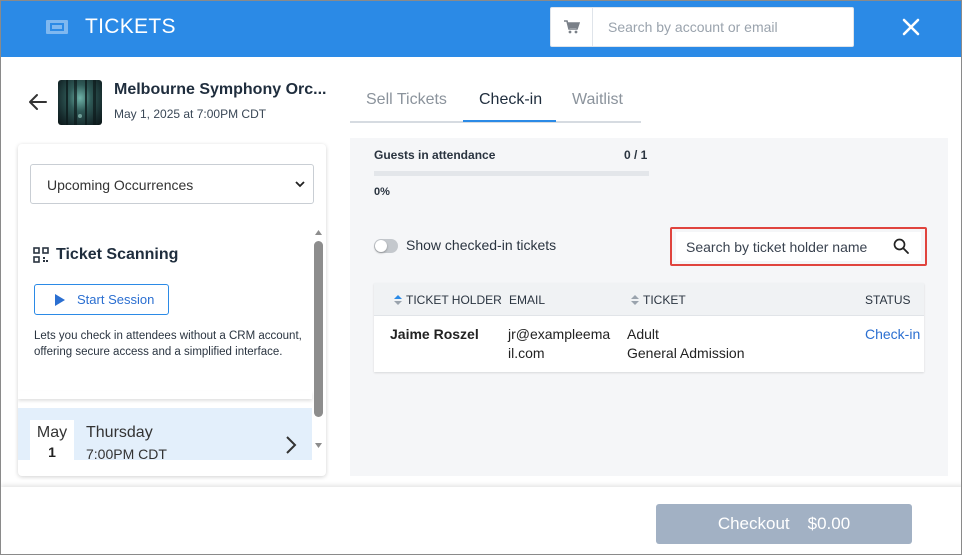  Describe the element at coordinates (526, 353) in the screenshot. I see `email-line-2: il.com` at that location.